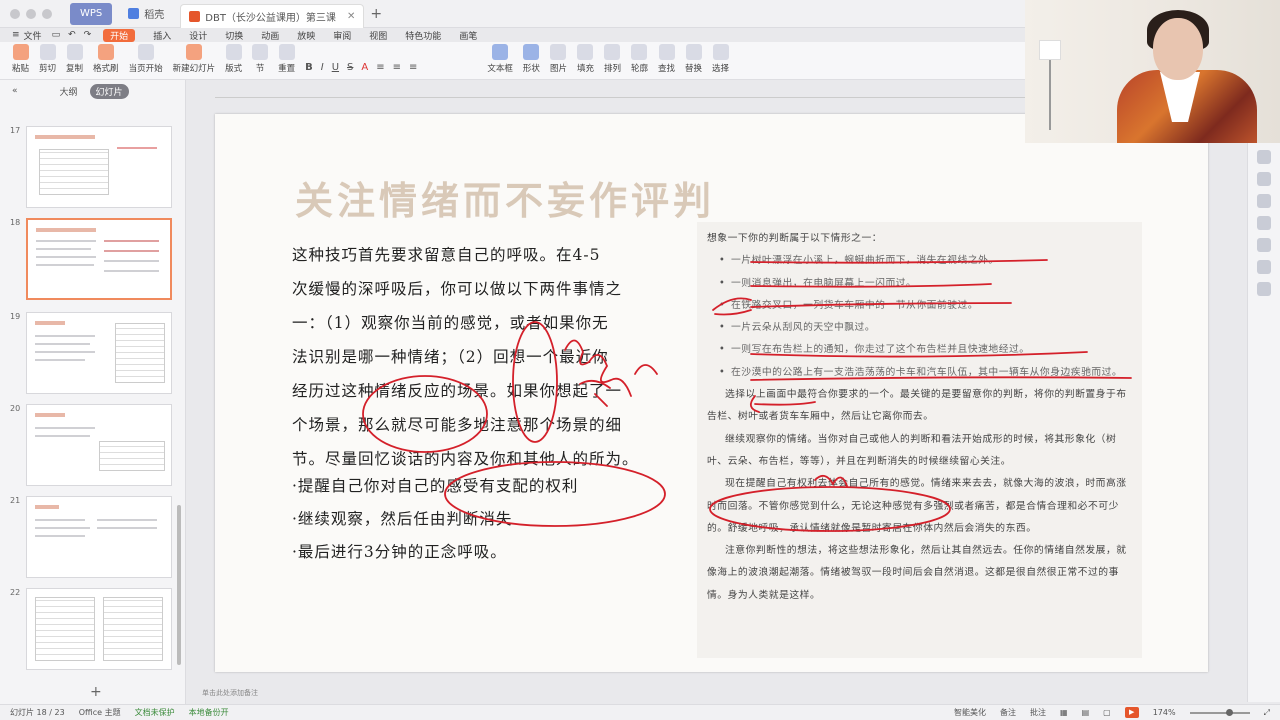 The height and width of the screenshot is (720, 1280). What do you see at coordinates (270, 35) in the screenshot?
I see `menu-animations: 动画` at bounding box center [270, 35].